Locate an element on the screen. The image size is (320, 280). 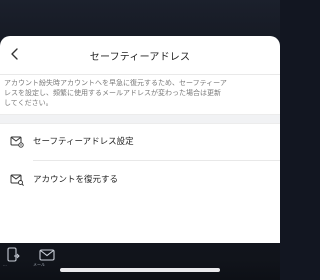
restore-account-item: アカウントを復元する is located at coordinates (140, 179).